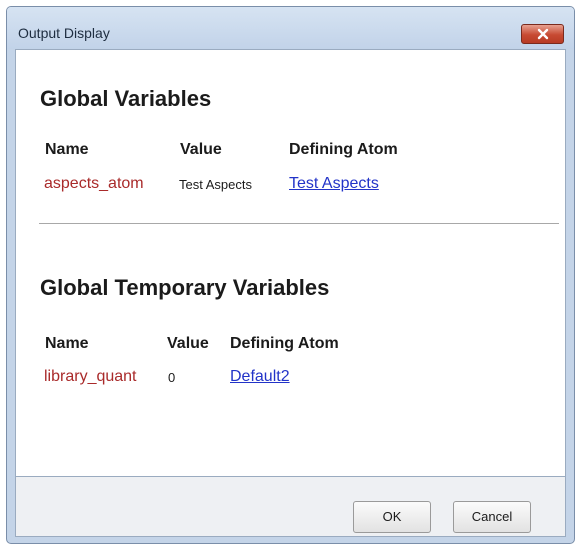  I want to click on temp-value-column-header: Value, so click(188, 343).